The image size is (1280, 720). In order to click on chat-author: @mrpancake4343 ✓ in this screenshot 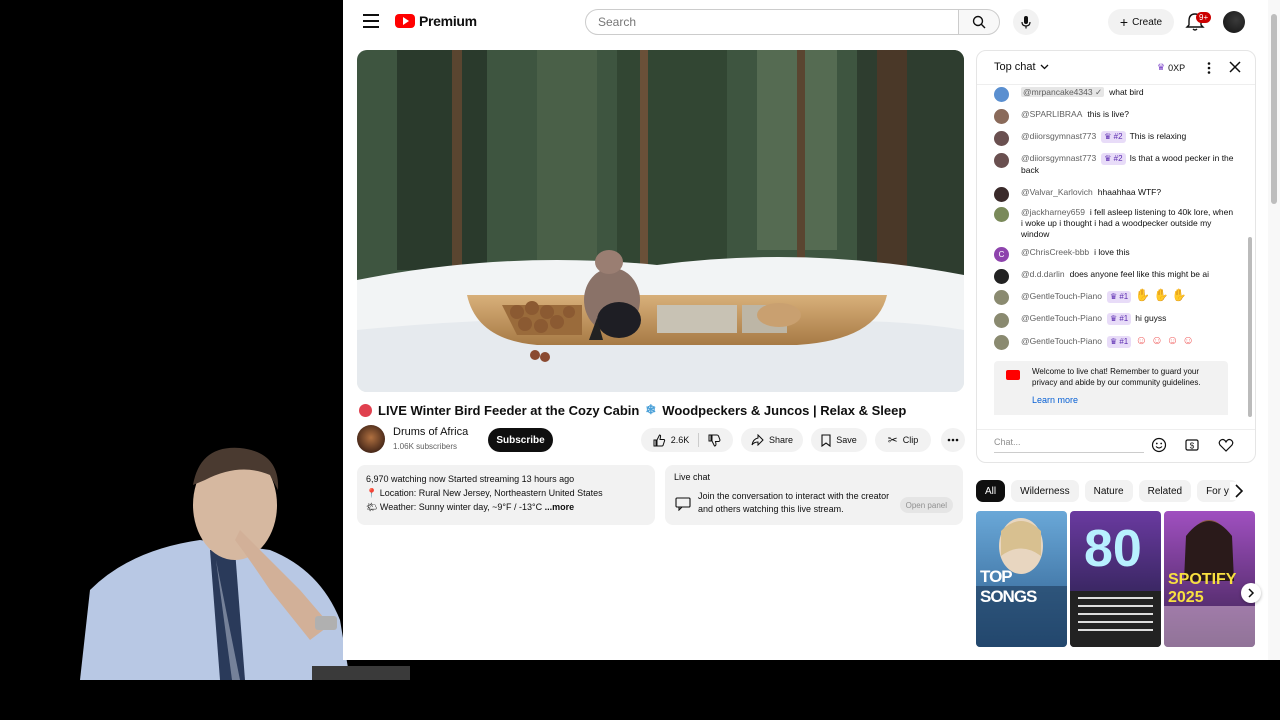, I will do `click(1063, 92)`.